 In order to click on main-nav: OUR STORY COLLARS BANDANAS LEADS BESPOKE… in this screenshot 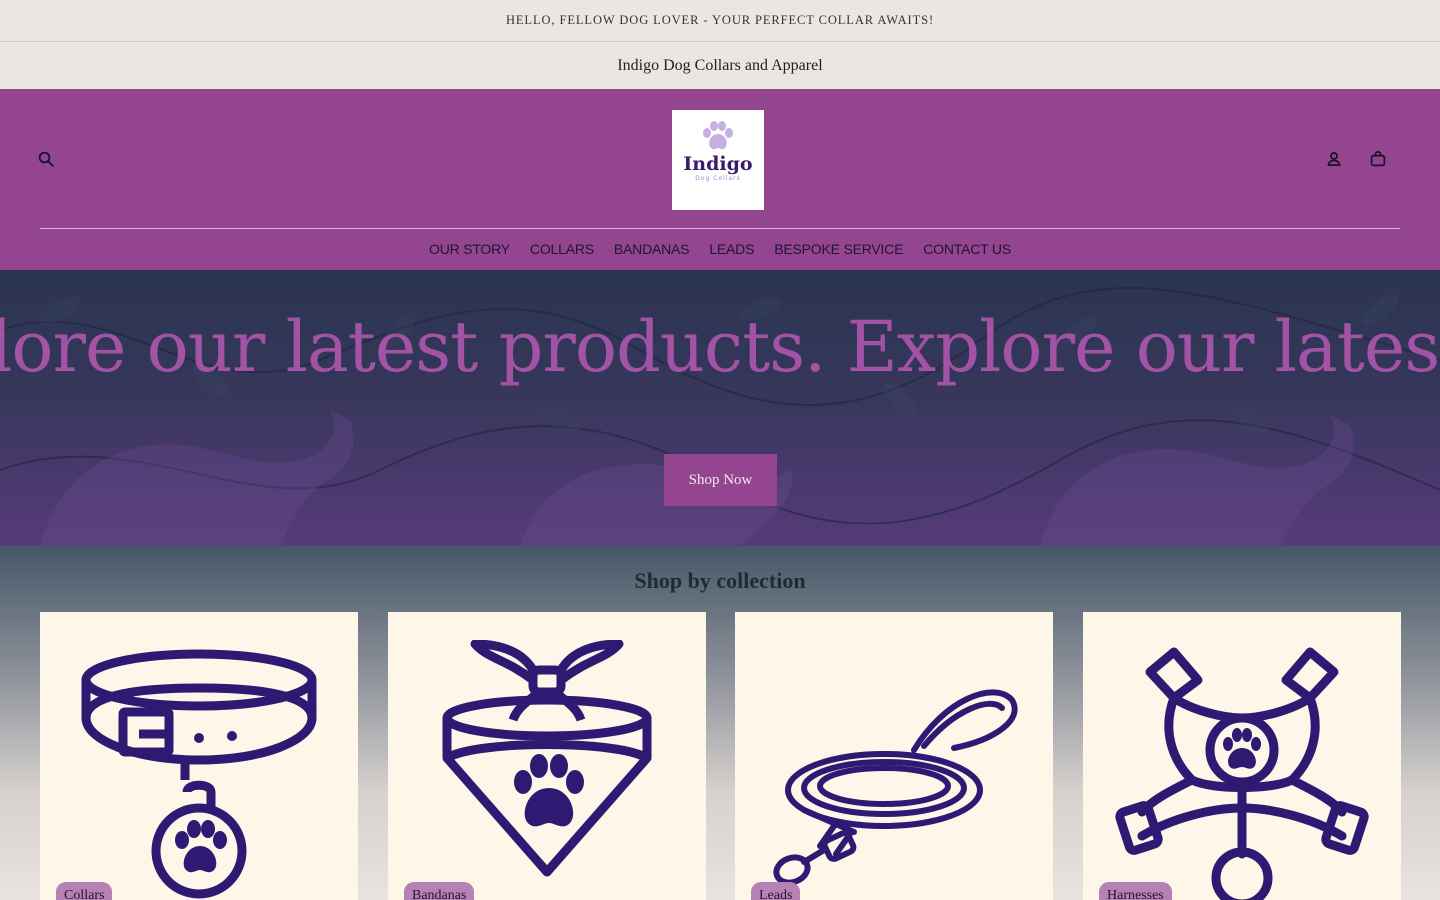, I will do `click(720, 249)`.